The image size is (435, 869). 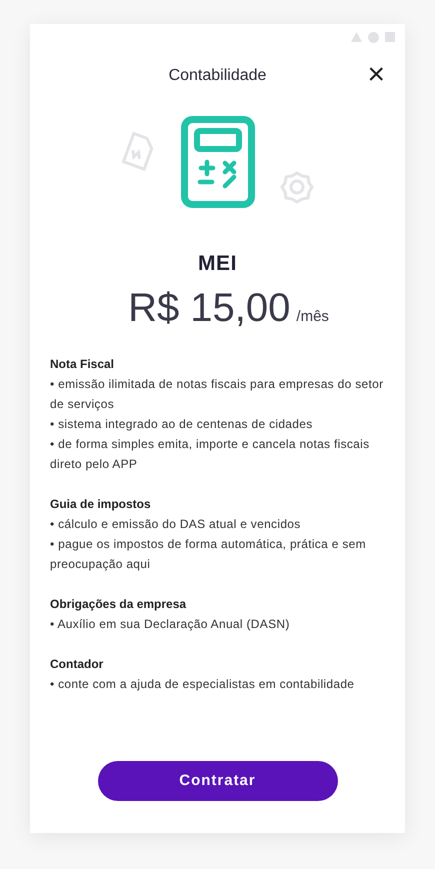 What do you see at coordinates (373, 37) in the screenshot?
I see `circle-icon` at bounding box center [373, 37].